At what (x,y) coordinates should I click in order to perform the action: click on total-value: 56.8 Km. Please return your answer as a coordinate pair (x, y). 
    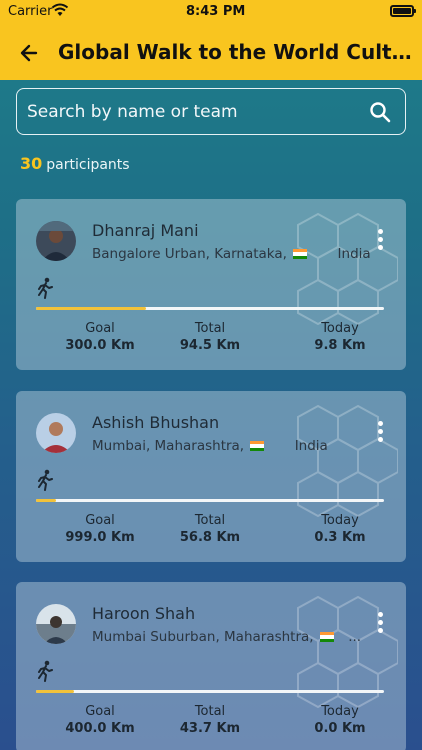
    Looking at the image, I should click on (210, 537).